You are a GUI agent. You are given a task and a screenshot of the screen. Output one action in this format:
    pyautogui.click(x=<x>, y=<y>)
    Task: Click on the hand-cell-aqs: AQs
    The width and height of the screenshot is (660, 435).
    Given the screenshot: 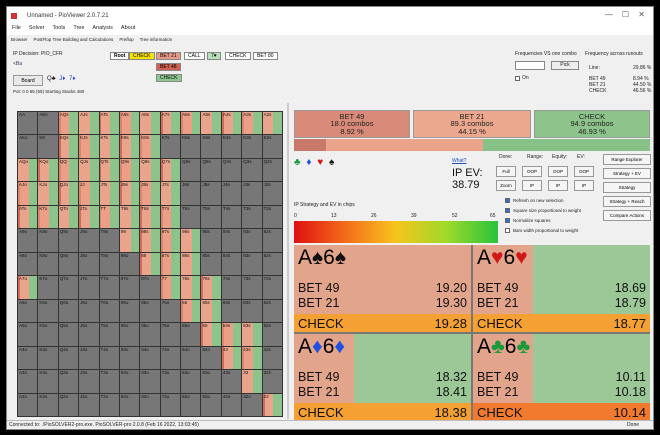 What is the action you would take?
    pyautogui.click(x=68, y=123)
    